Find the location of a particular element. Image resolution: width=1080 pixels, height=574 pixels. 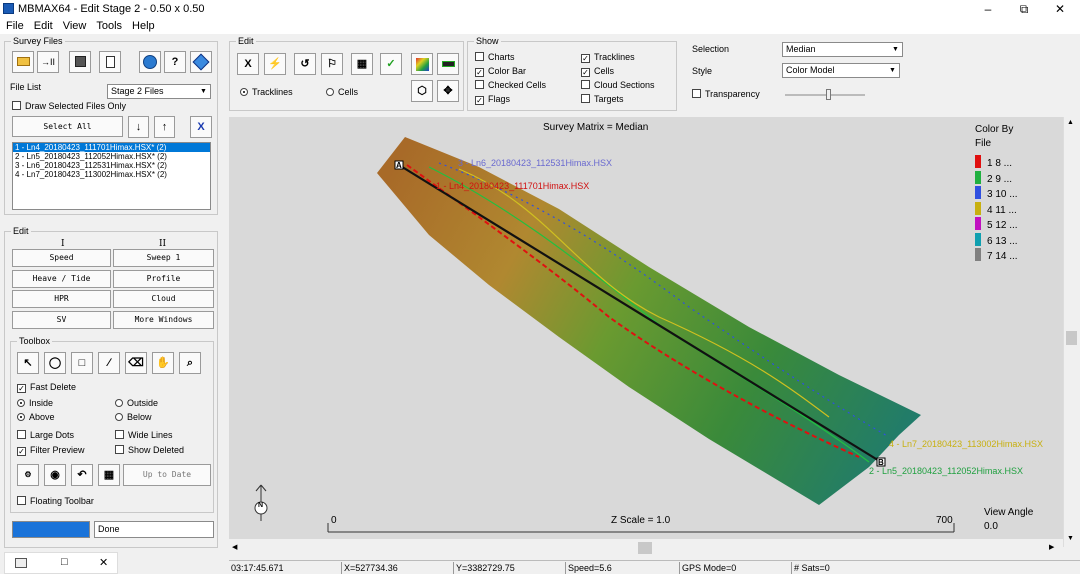

pointer-tool: ↖ is located at coordinates (28, 363).